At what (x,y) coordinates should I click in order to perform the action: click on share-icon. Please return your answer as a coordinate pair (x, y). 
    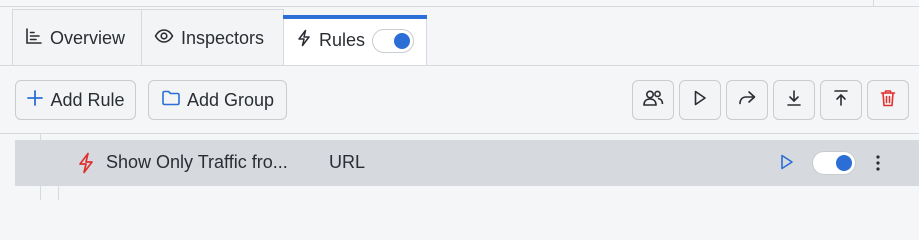
    Looking at the image, I should click on (747, 100).